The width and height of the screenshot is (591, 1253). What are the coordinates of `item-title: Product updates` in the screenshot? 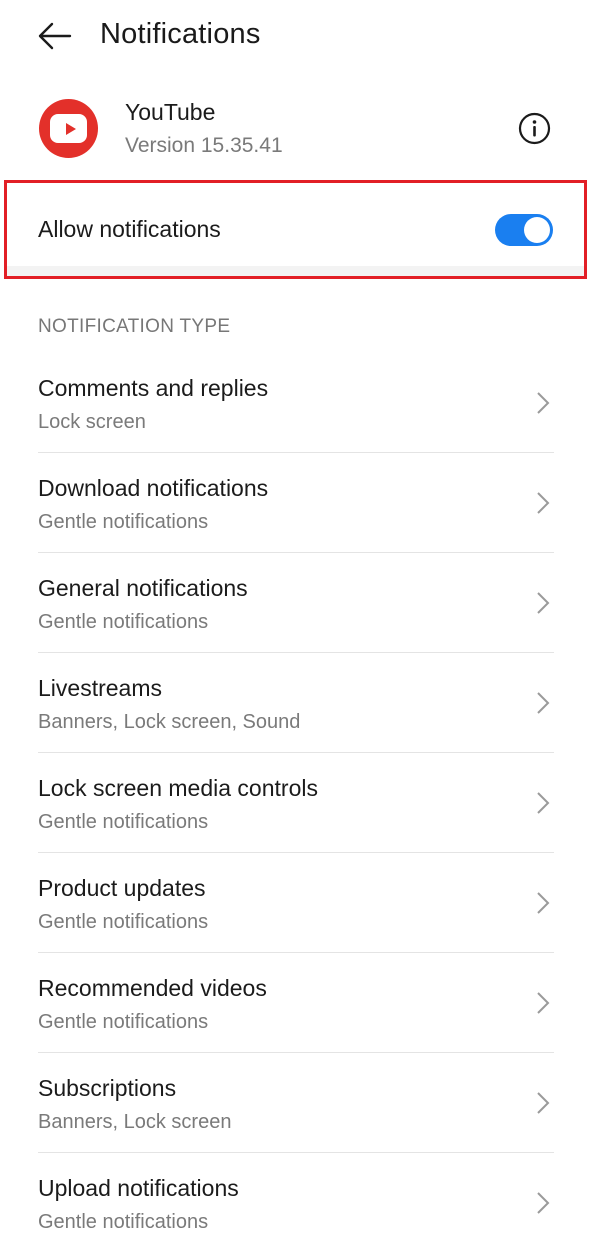 It's located at (122, 888).